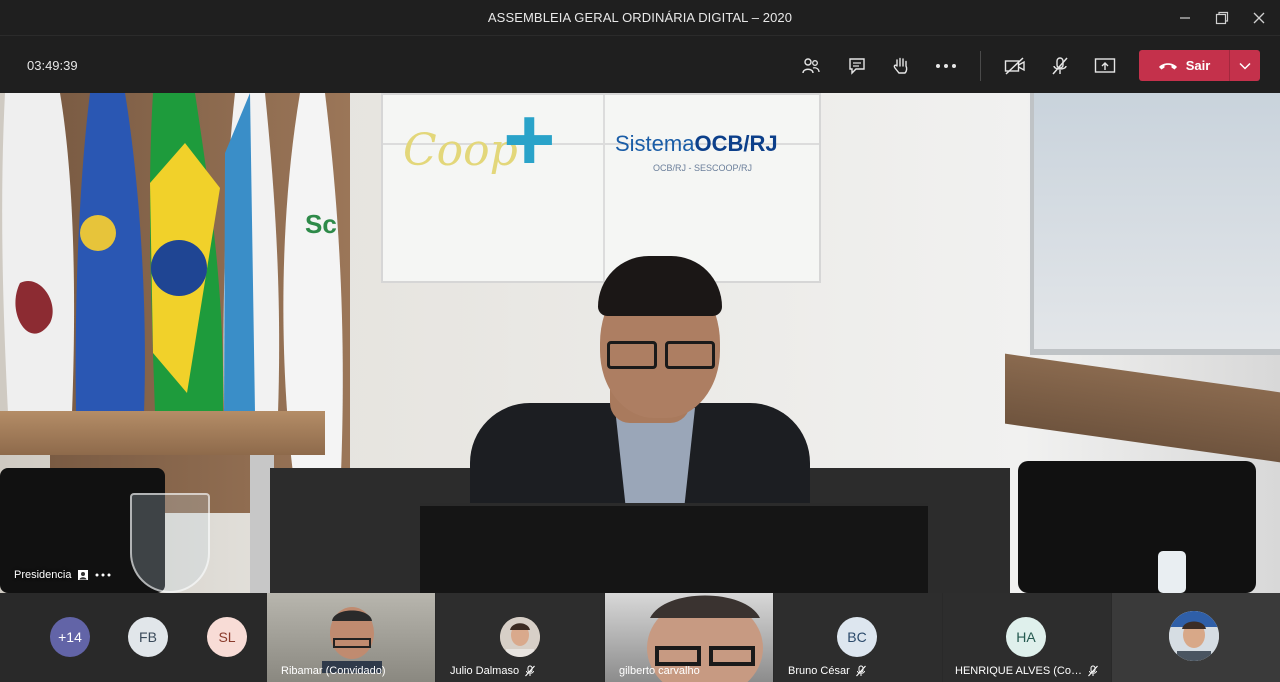  Describe the element at coordinates (1184, 65) in the screenshot. I see `leave-main: Sair` at that location.